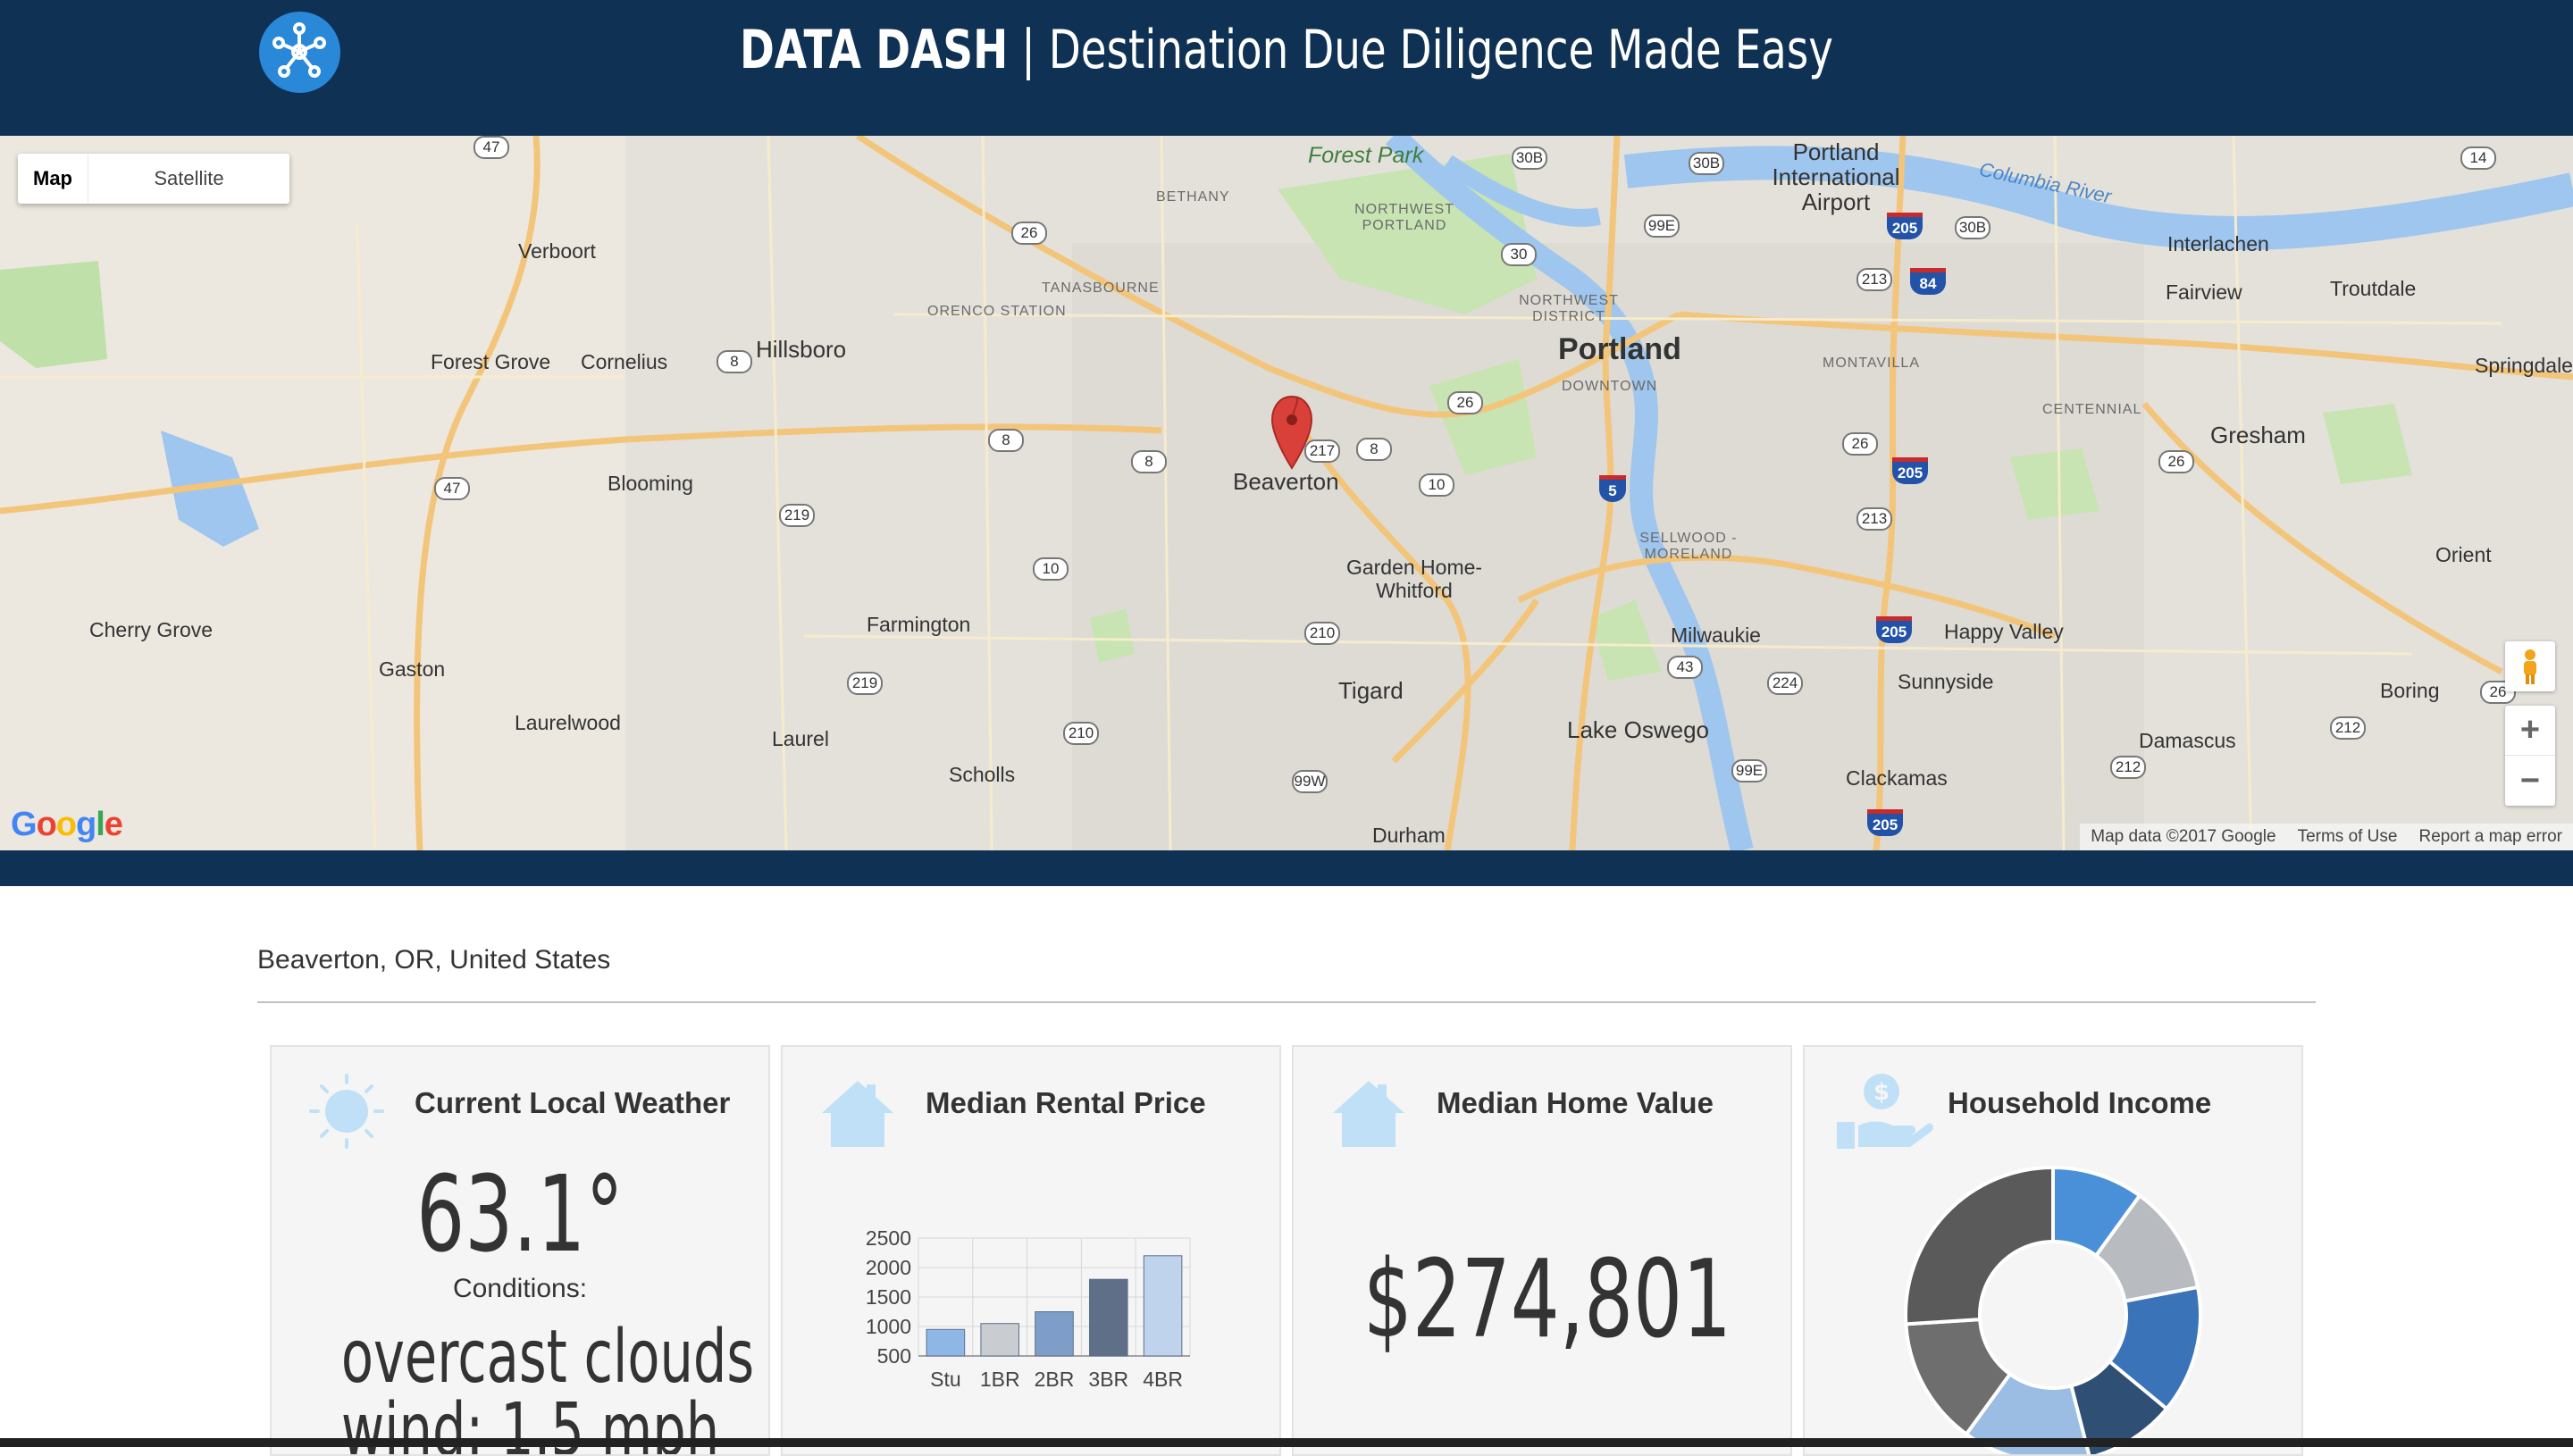 This screenshot has width=2573, height=1456. I want to click on highway-shield-icon: 43, so click(1685, 667).